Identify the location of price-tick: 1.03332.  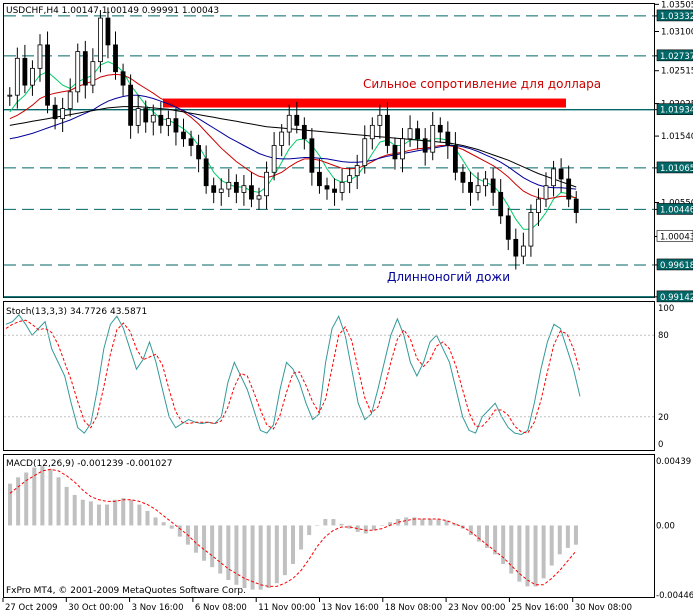
(674, 15).